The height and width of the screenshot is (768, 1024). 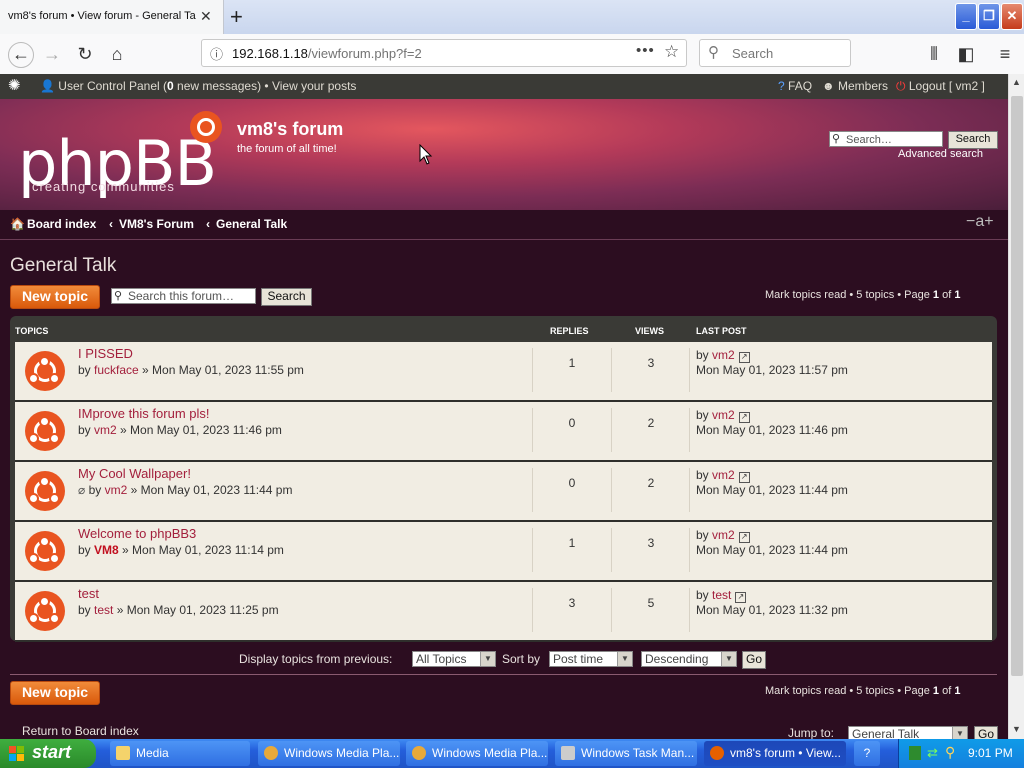 I want to click on tab-close-icon: ✕, so click(x=206, y=16).